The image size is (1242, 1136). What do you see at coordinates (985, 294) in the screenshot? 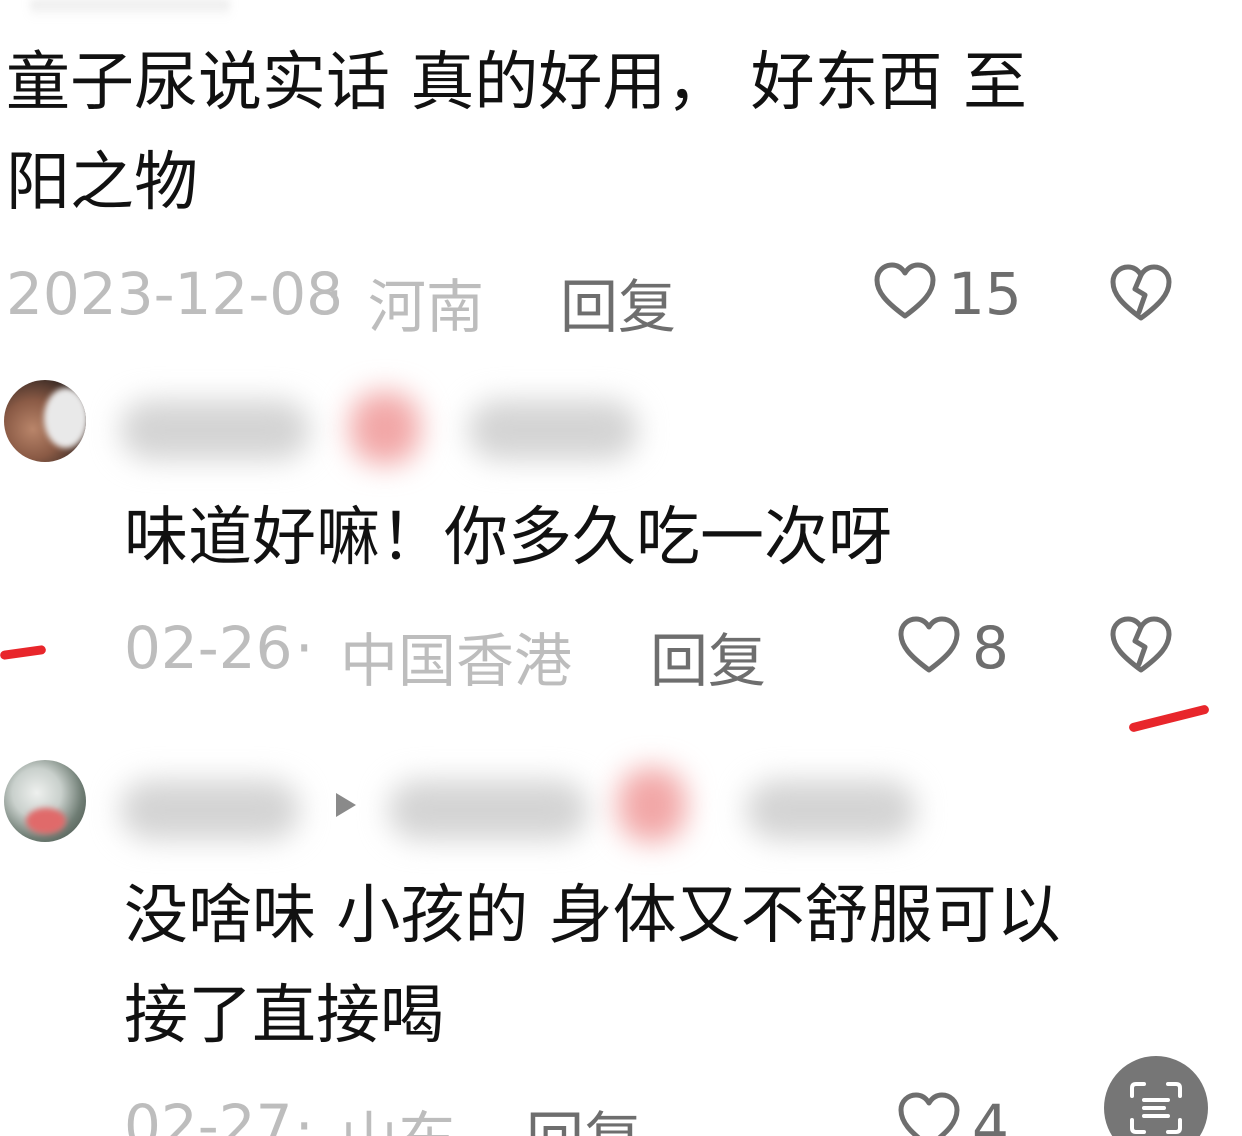
I see `like-count: 15` at bounding box center [985, 294].